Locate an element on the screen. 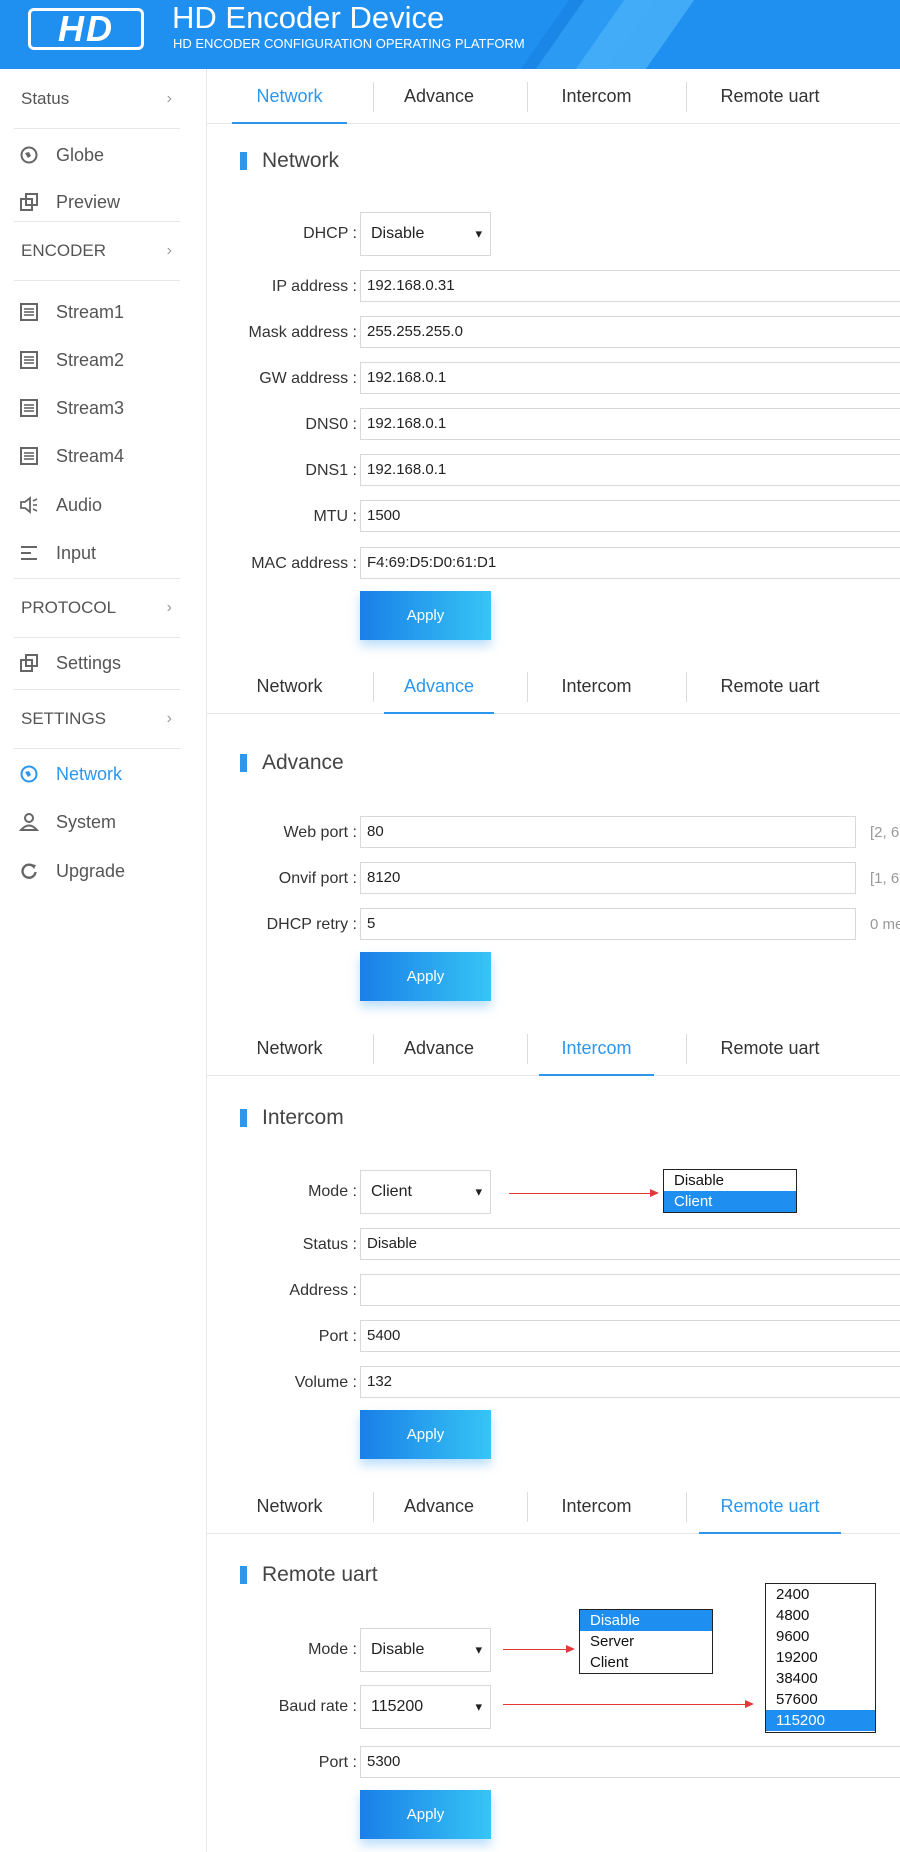 The image size is (900, 1852). intercom-address-input is located at coordinates (630, 1290).